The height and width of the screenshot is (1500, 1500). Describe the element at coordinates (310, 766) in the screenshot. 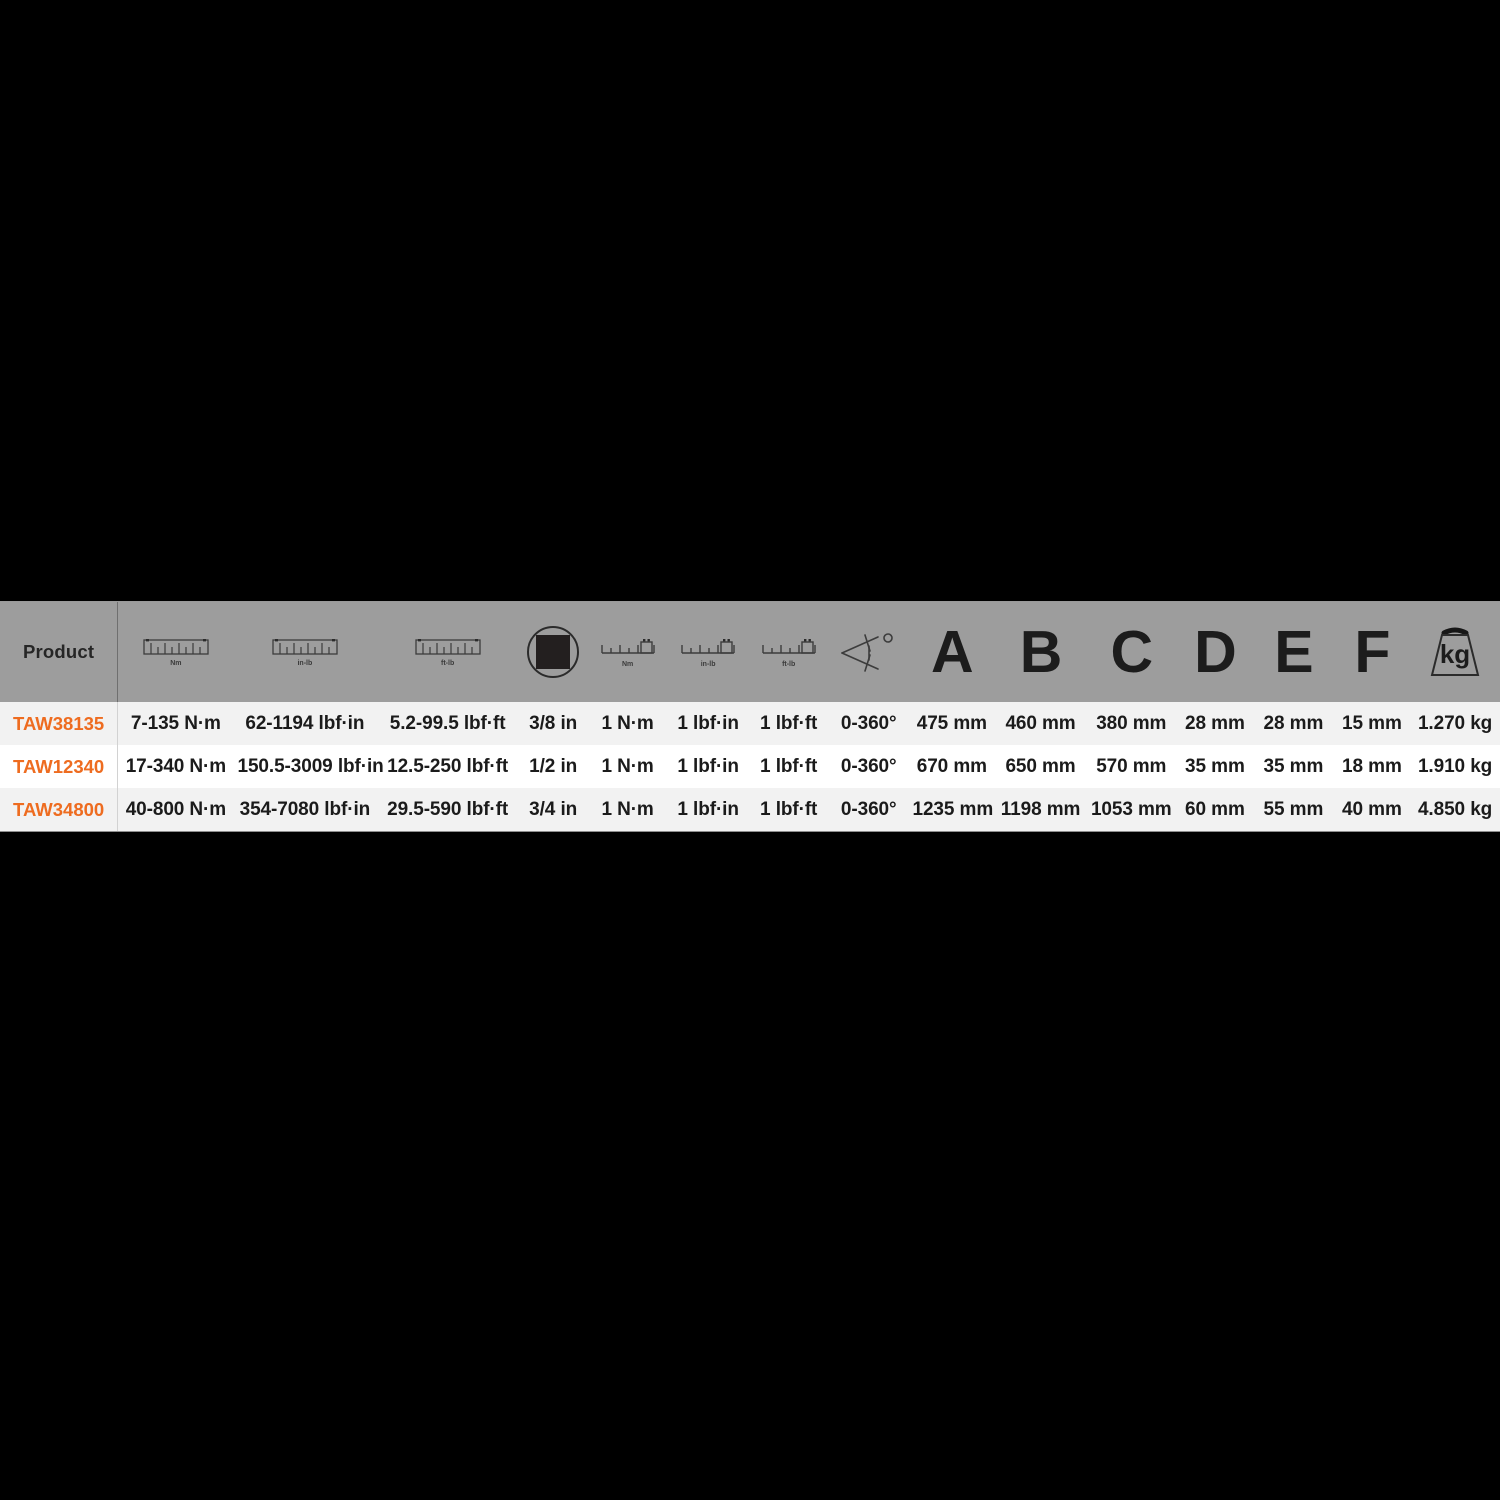

I see `cell-range-lbfin: 150.5-3009 lbf·in` at that location.